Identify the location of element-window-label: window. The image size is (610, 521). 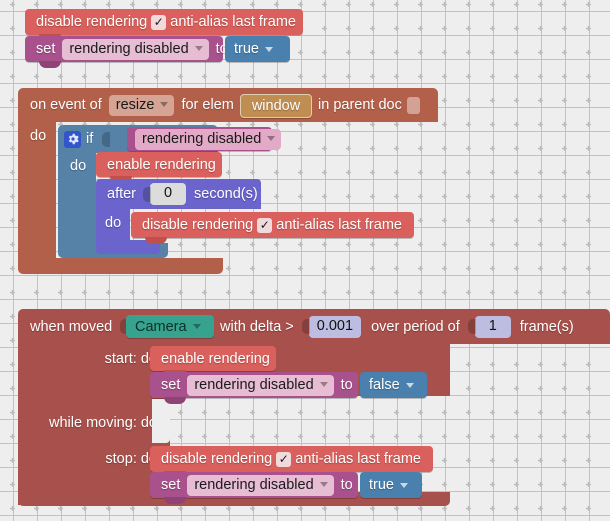
(276, 106).